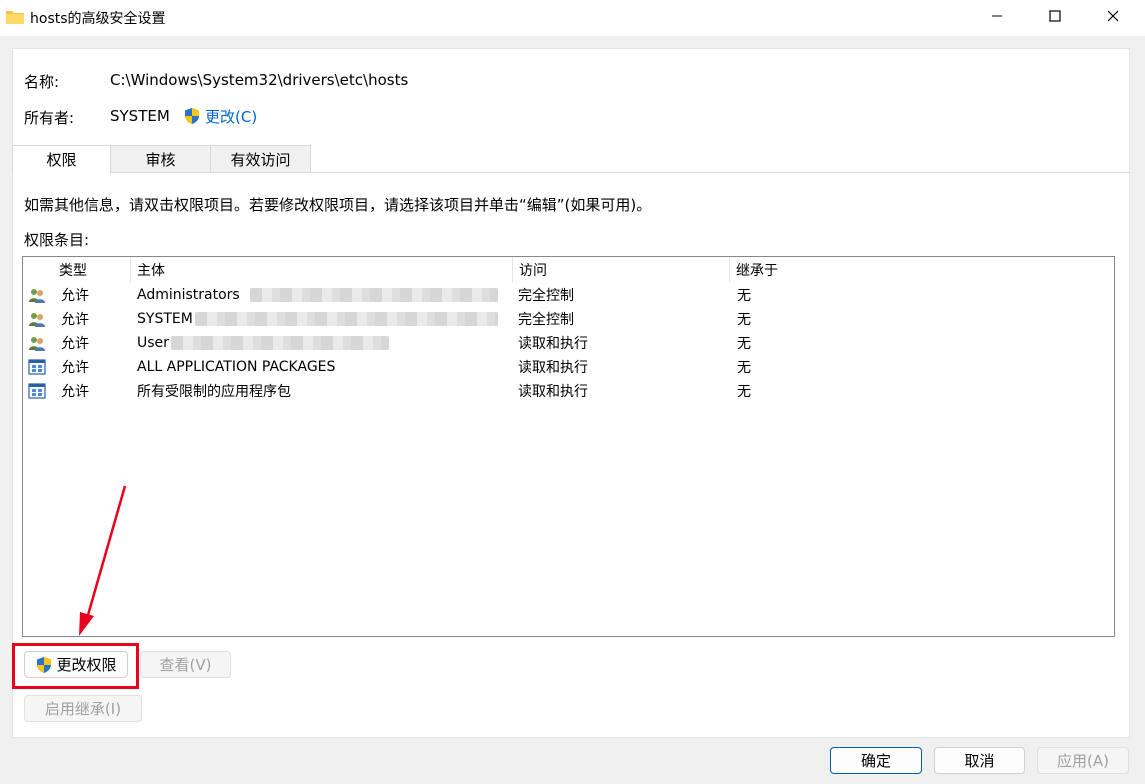 This screenshot has width=1145, height=784. I want to click on tab-audit: 审核, so click(160, 159).